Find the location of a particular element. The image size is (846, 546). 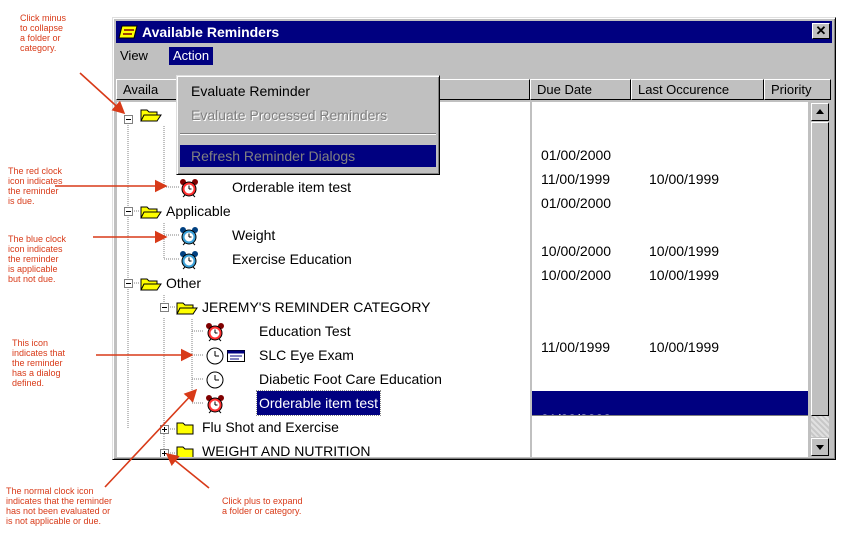

scroll-down-button is located at coordinates (820, 447).